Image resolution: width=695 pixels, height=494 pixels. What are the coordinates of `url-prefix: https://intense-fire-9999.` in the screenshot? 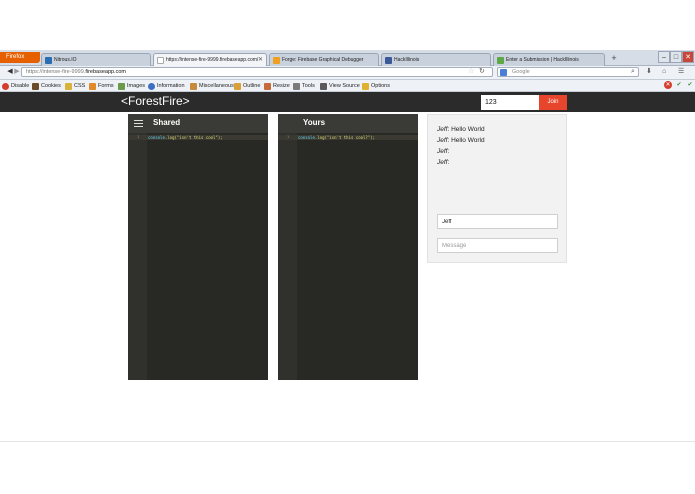 It's located at (56, 72).